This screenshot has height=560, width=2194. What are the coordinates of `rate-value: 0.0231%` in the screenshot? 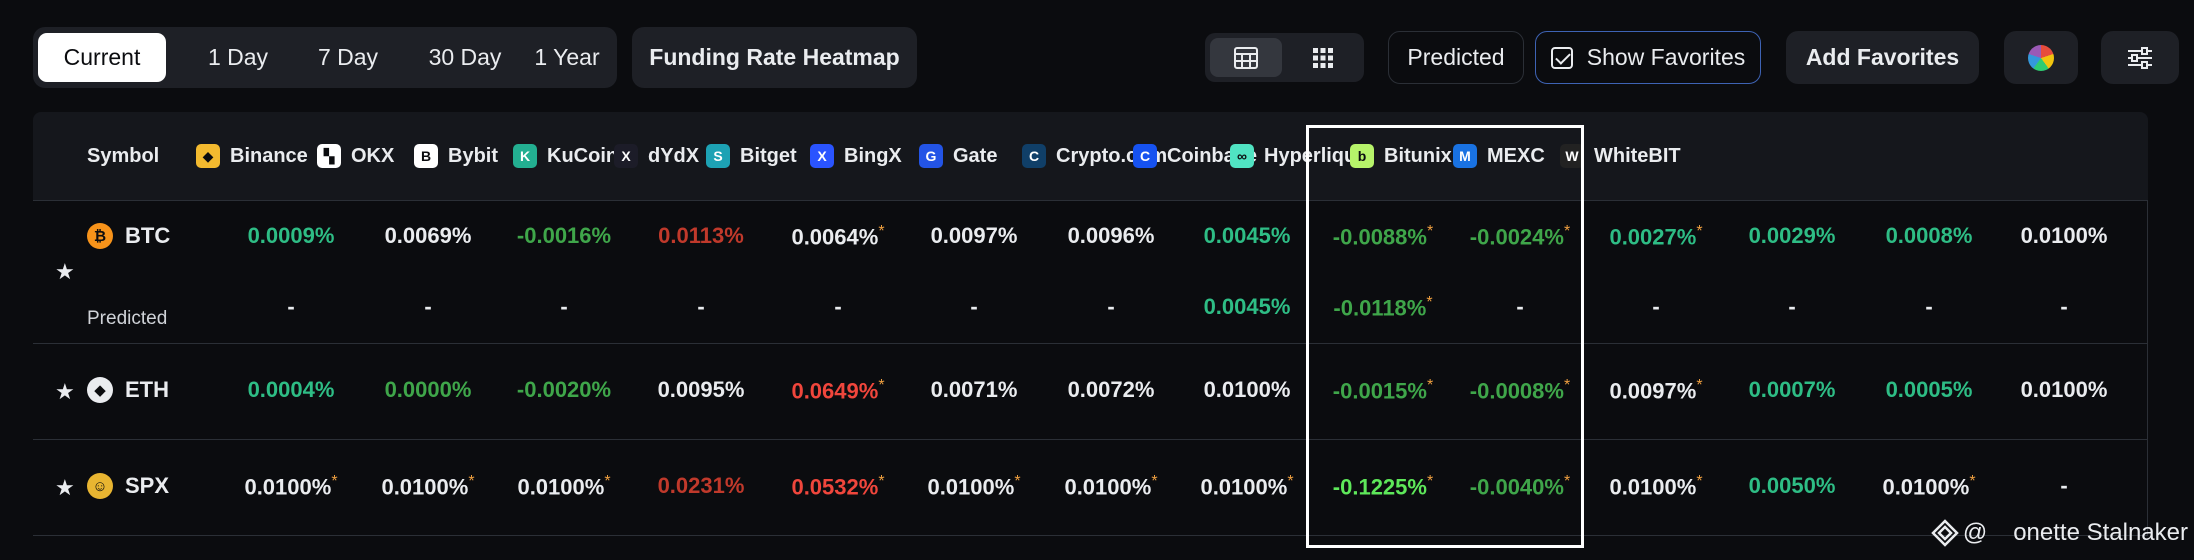 It's located at (701, 485).